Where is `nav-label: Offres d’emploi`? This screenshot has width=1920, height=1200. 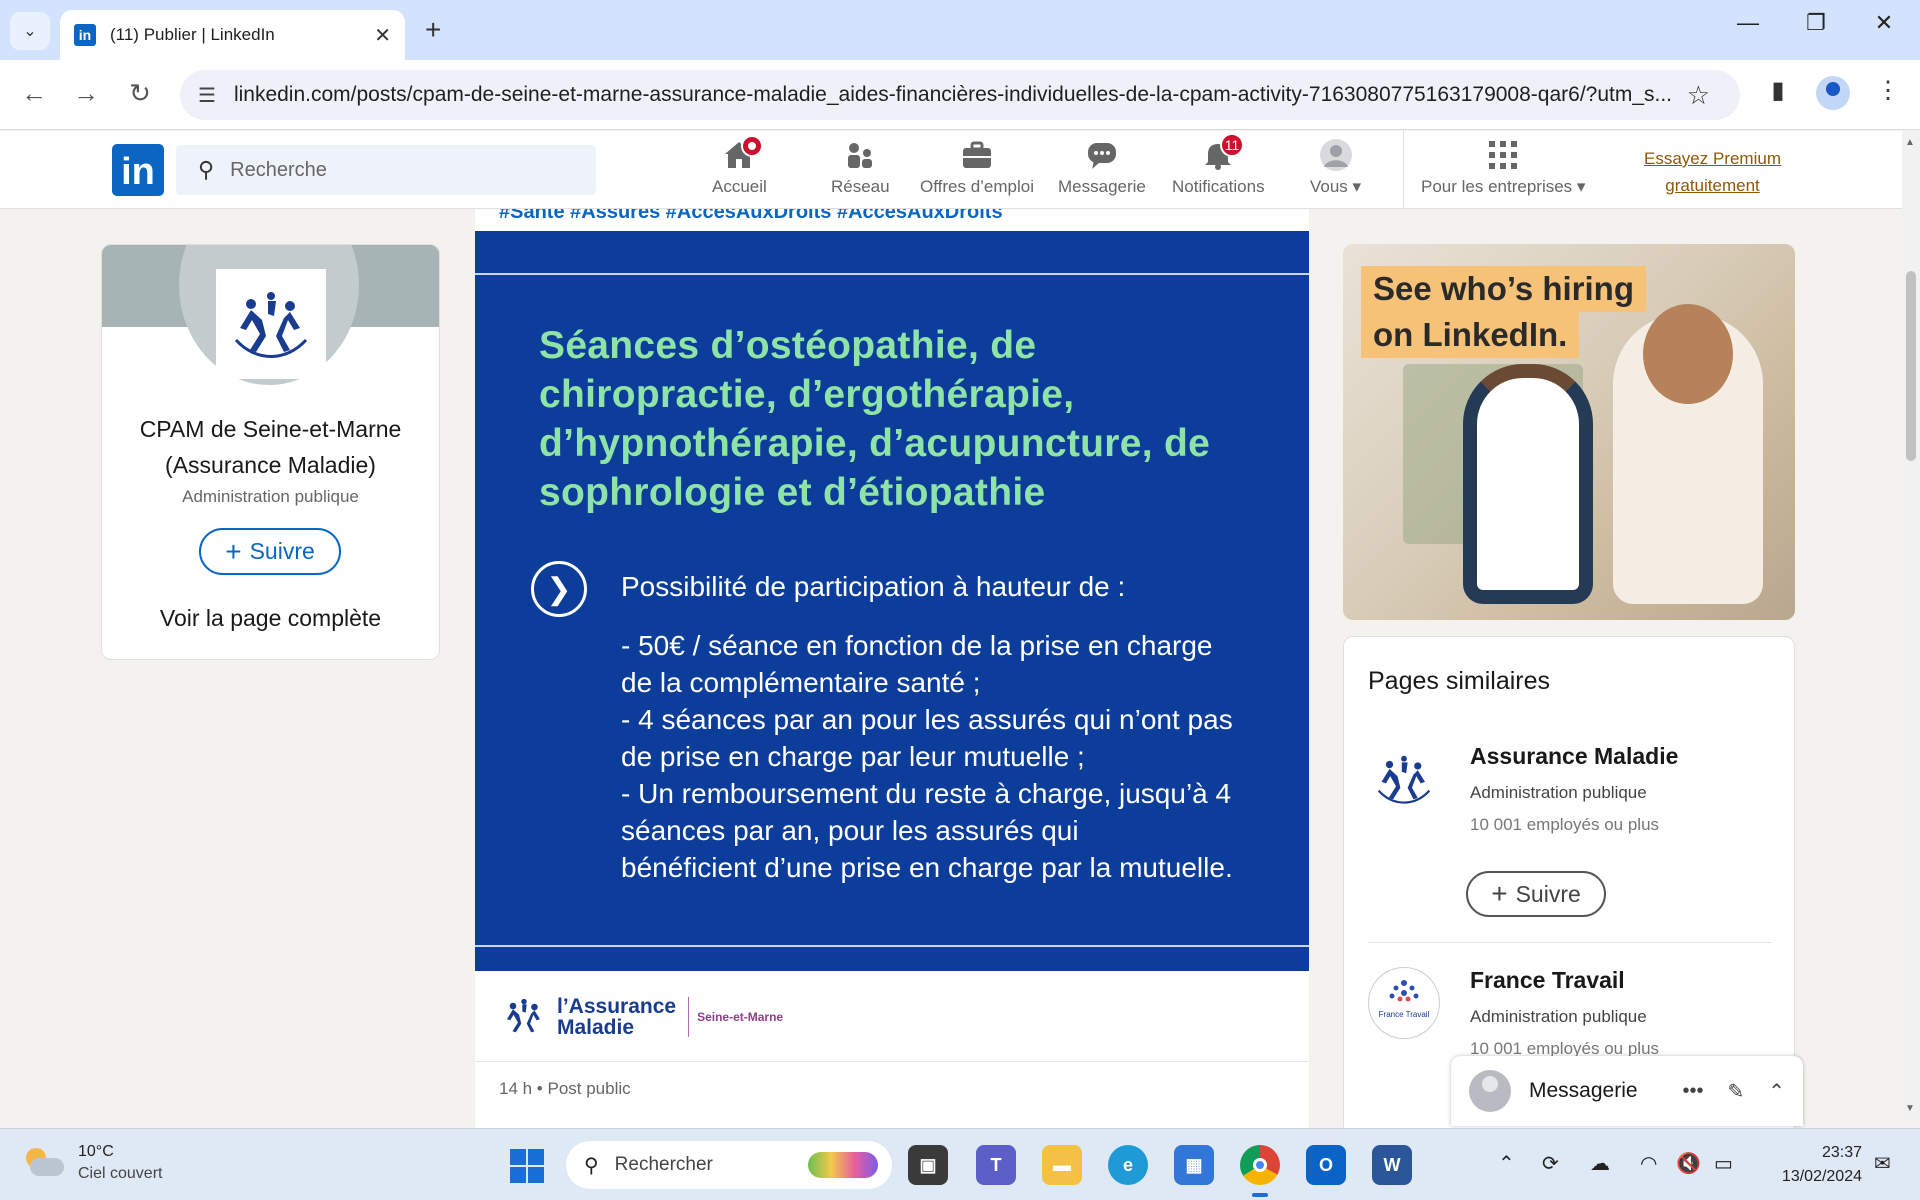
nav-label: Offres d’emploi is located at coordinates (977, 186).